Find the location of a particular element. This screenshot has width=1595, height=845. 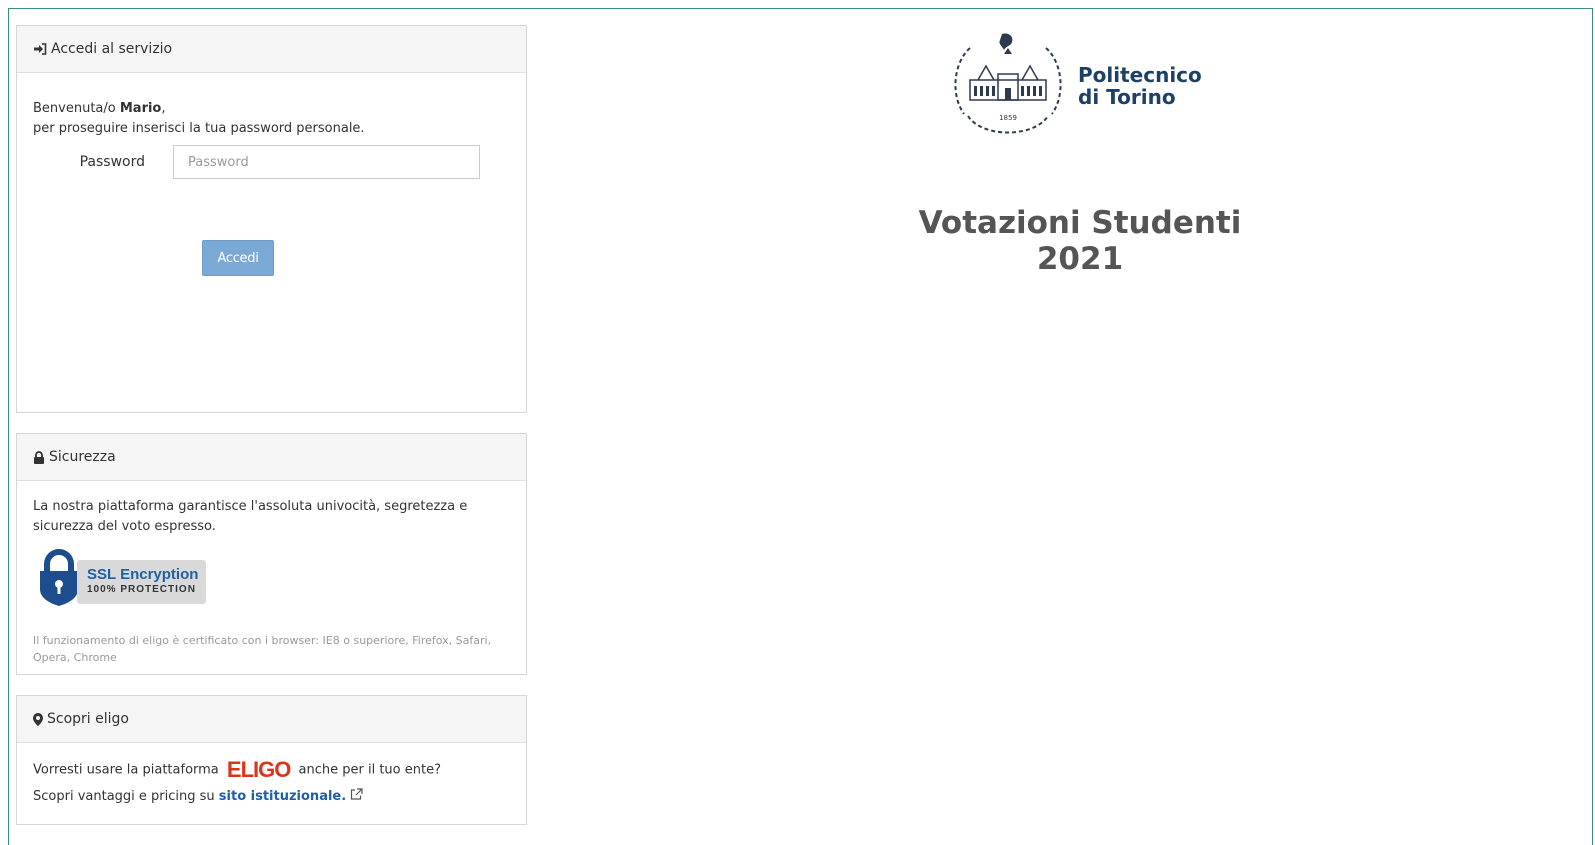

security-panel-title: Sicurezza is located at coordinates (82, 457).